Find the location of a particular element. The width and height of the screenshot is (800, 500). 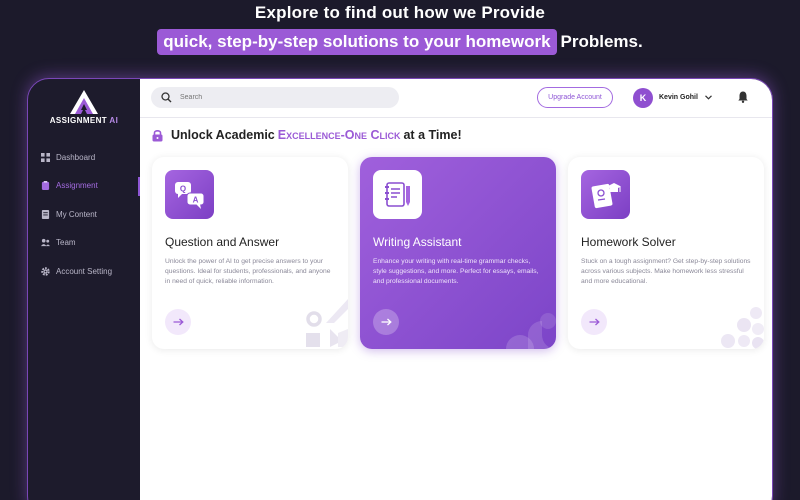

card-title: Writing Assistant is located at coordinates (417, 242).